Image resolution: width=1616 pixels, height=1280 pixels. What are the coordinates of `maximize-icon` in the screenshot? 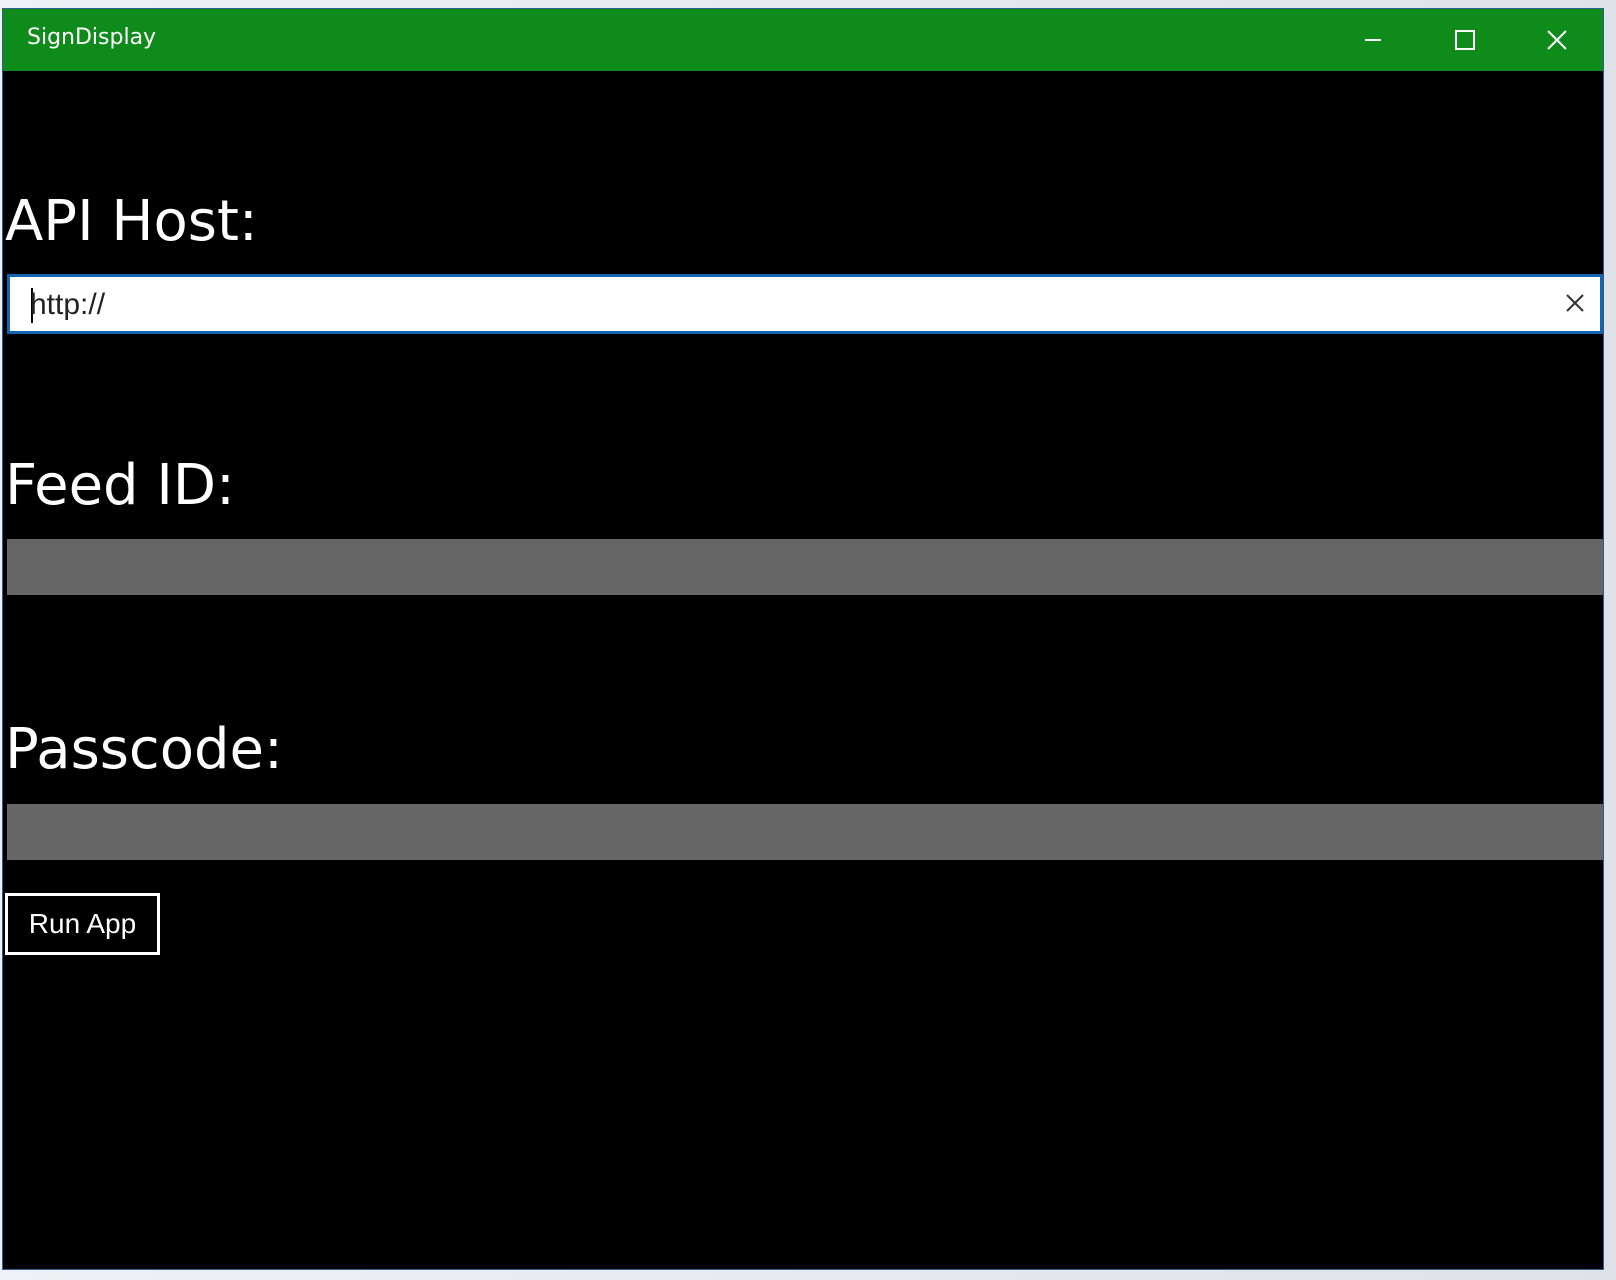 It's located at (1465, 40).